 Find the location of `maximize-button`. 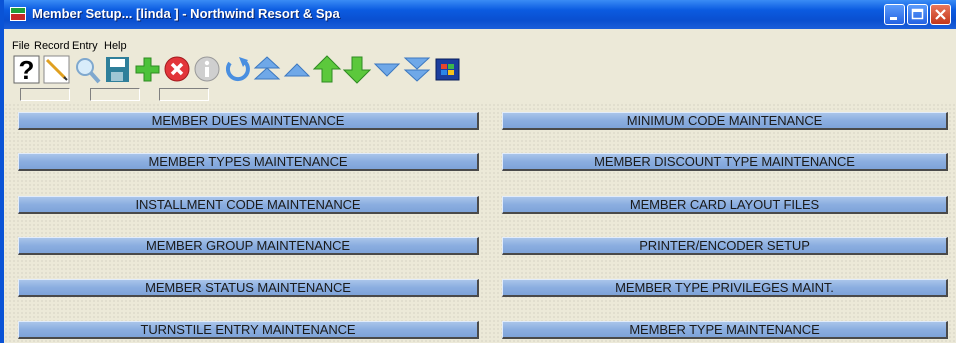

maximize-button is located at coordinates (917, 14).